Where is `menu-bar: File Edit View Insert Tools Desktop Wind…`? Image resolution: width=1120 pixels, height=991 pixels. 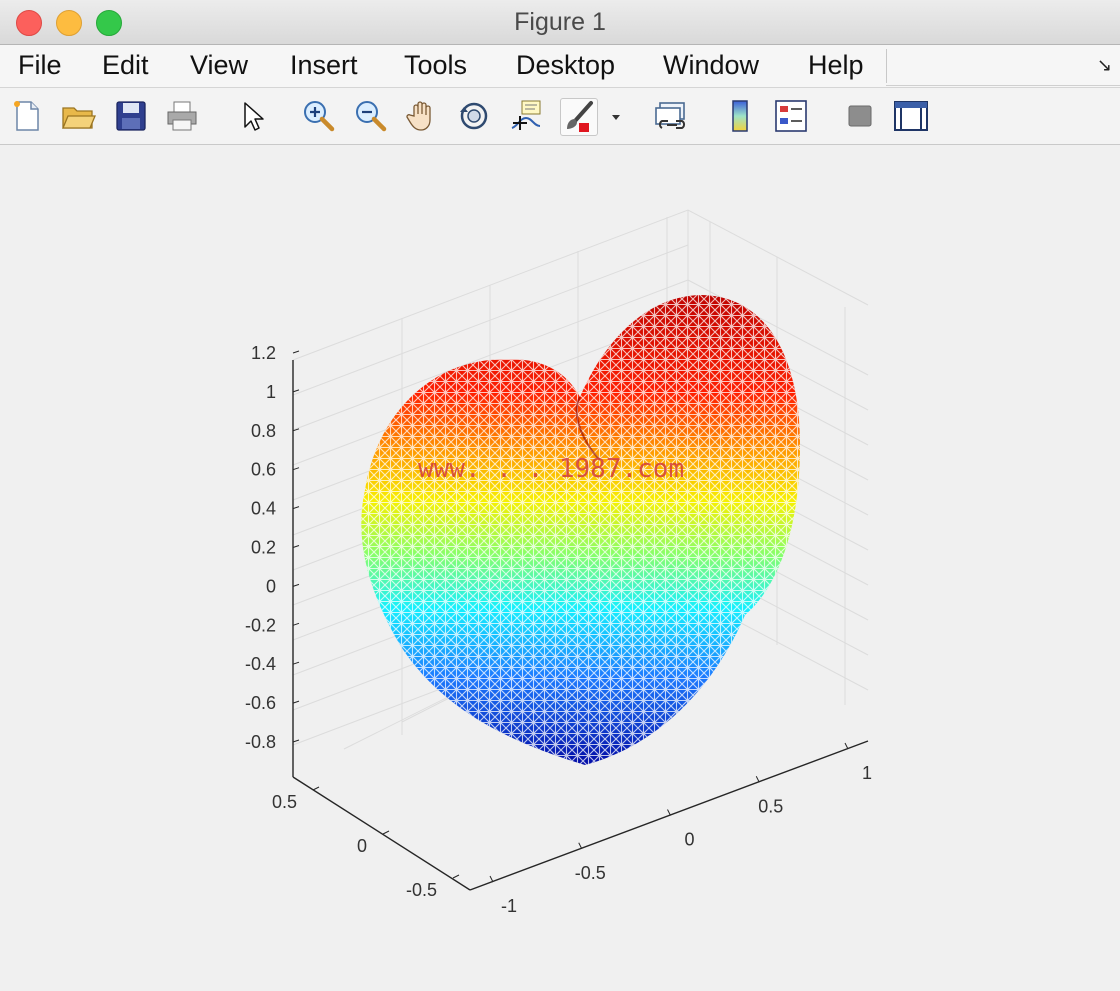 menu-bar: File Edit View Insert Tools Desktop Wind… is located at coordinates (560, 66).